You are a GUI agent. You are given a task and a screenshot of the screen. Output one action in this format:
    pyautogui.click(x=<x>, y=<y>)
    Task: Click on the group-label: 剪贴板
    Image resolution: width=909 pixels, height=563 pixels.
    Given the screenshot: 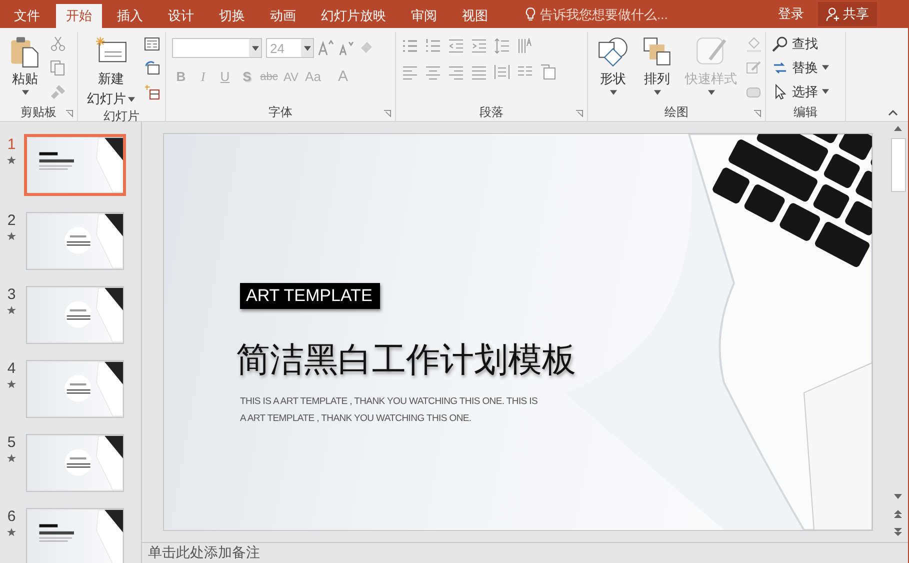 What is the action you would take?
    pyautogui.click(x=38, y=112)
    